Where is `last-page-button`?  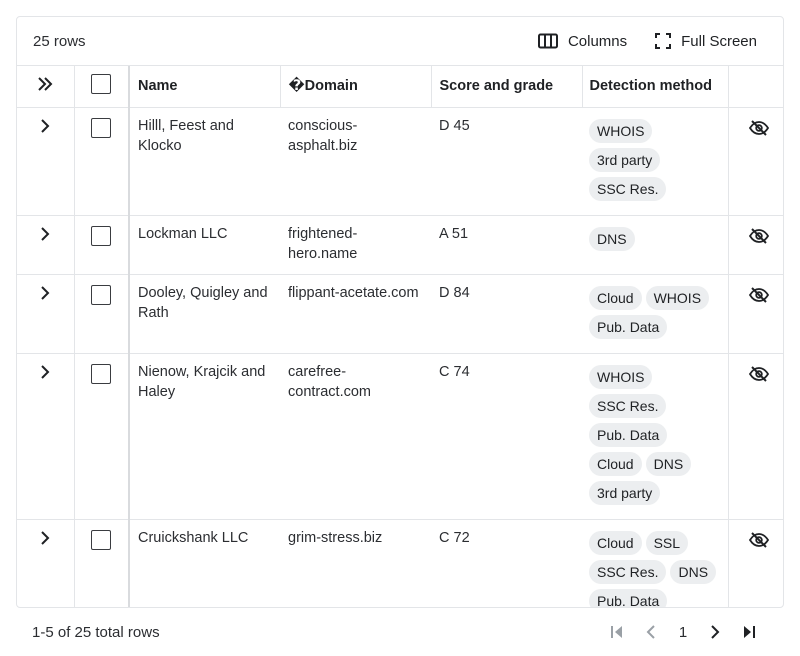
last-page-button is located at coordinates (749, 632).